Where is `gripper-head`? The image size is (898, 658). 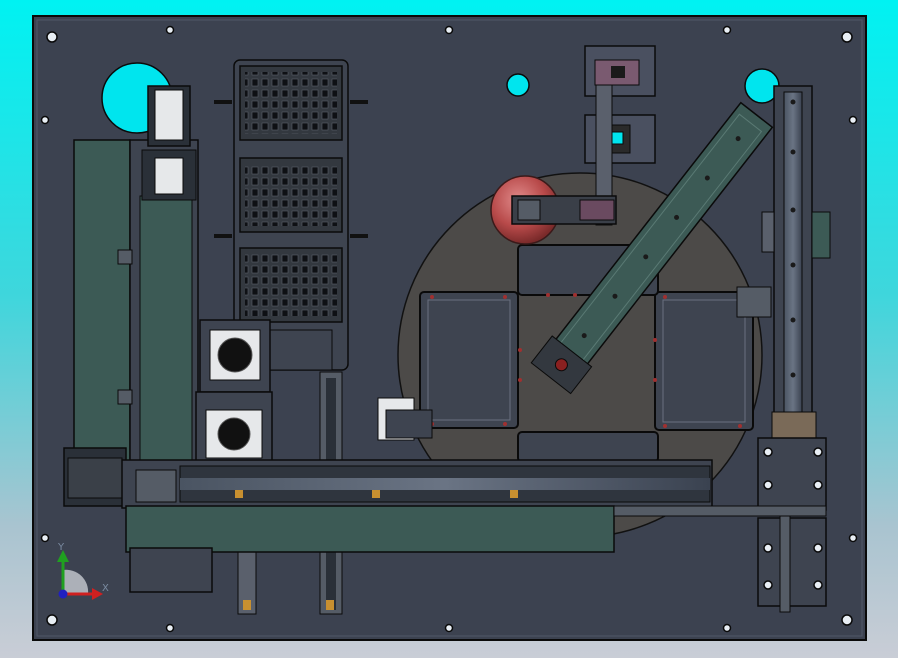 gripper-head is located at coordinates (564, 210).